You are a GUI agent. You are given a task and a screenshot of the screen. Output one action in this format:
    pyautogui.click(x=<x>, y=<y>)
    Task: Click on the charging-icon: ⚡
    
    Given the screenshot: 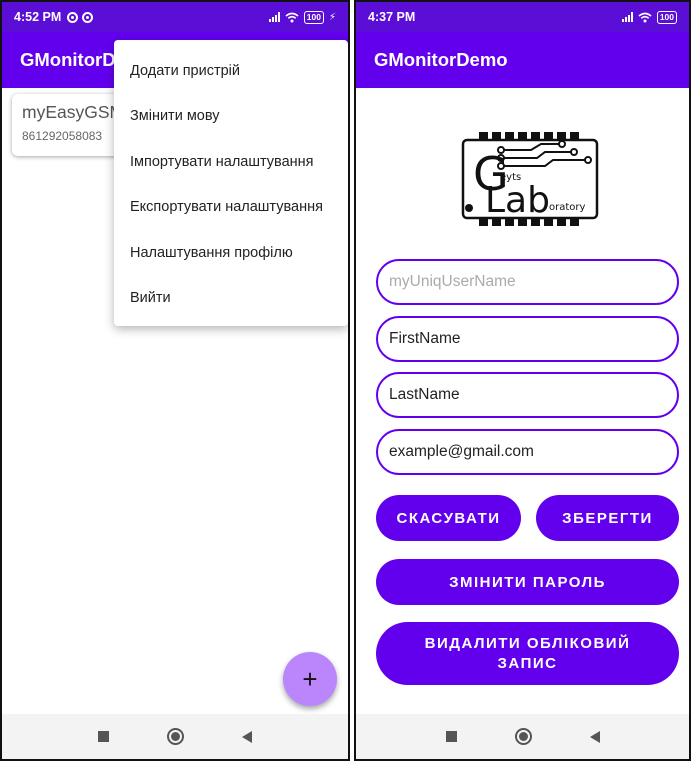 What is the action you would take?
    pyautogui.click(x=332, y=17)
    